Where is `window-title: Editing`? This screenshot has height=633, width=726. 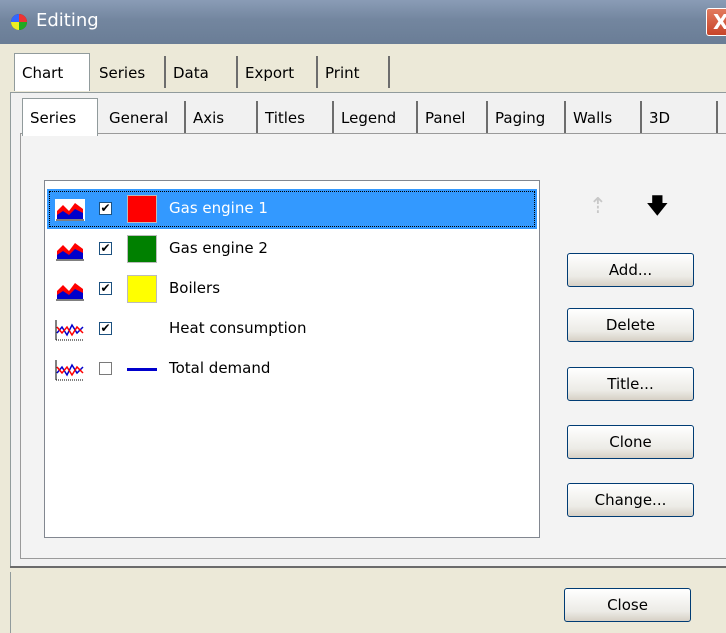 window-title: Editing is located at coordinates (67, 20).